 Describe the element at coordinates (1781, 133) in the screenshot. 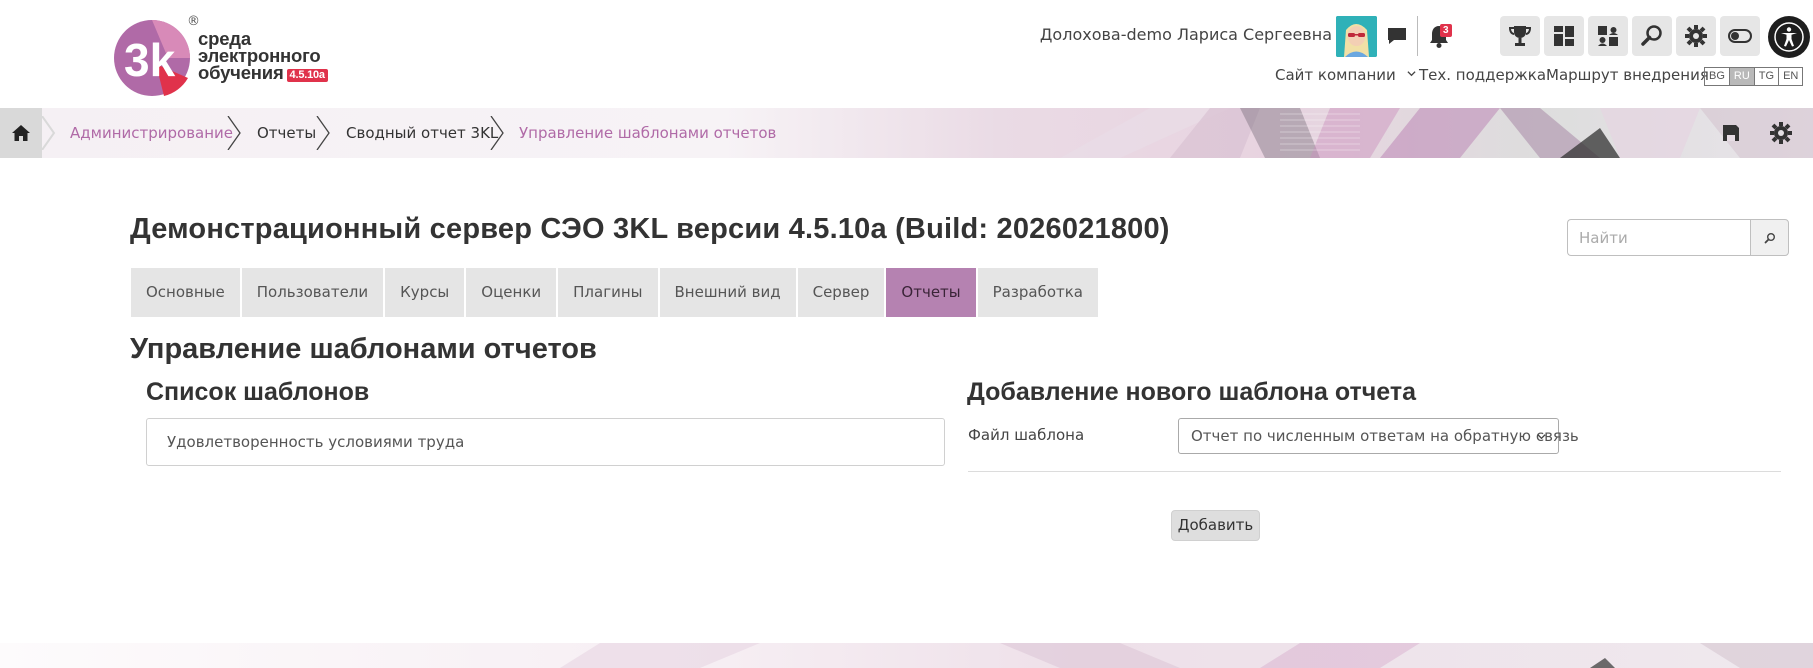

I see `page-settings-icon` at that location.